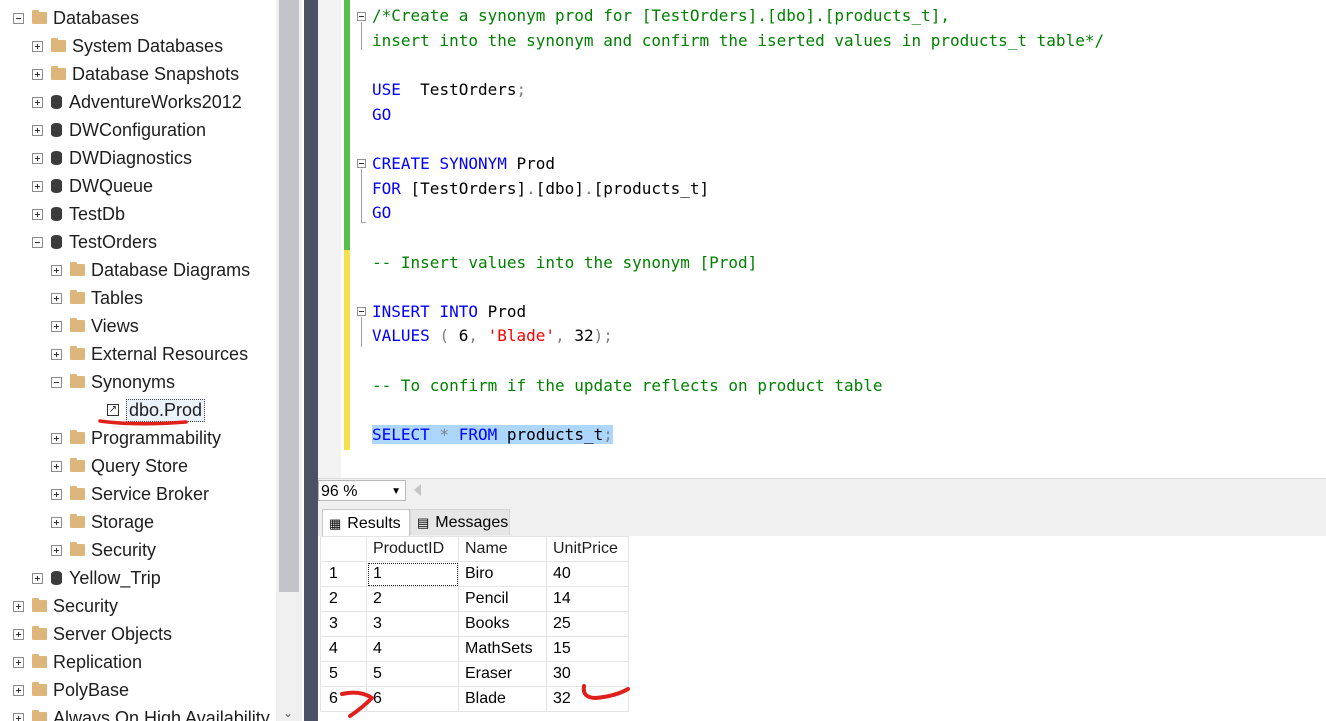 The width and height of the screenshot is (1326, 721). Describe the element at coordinates (78, 214) in the screenshot. I see `tree-item: TestDb` at that location.